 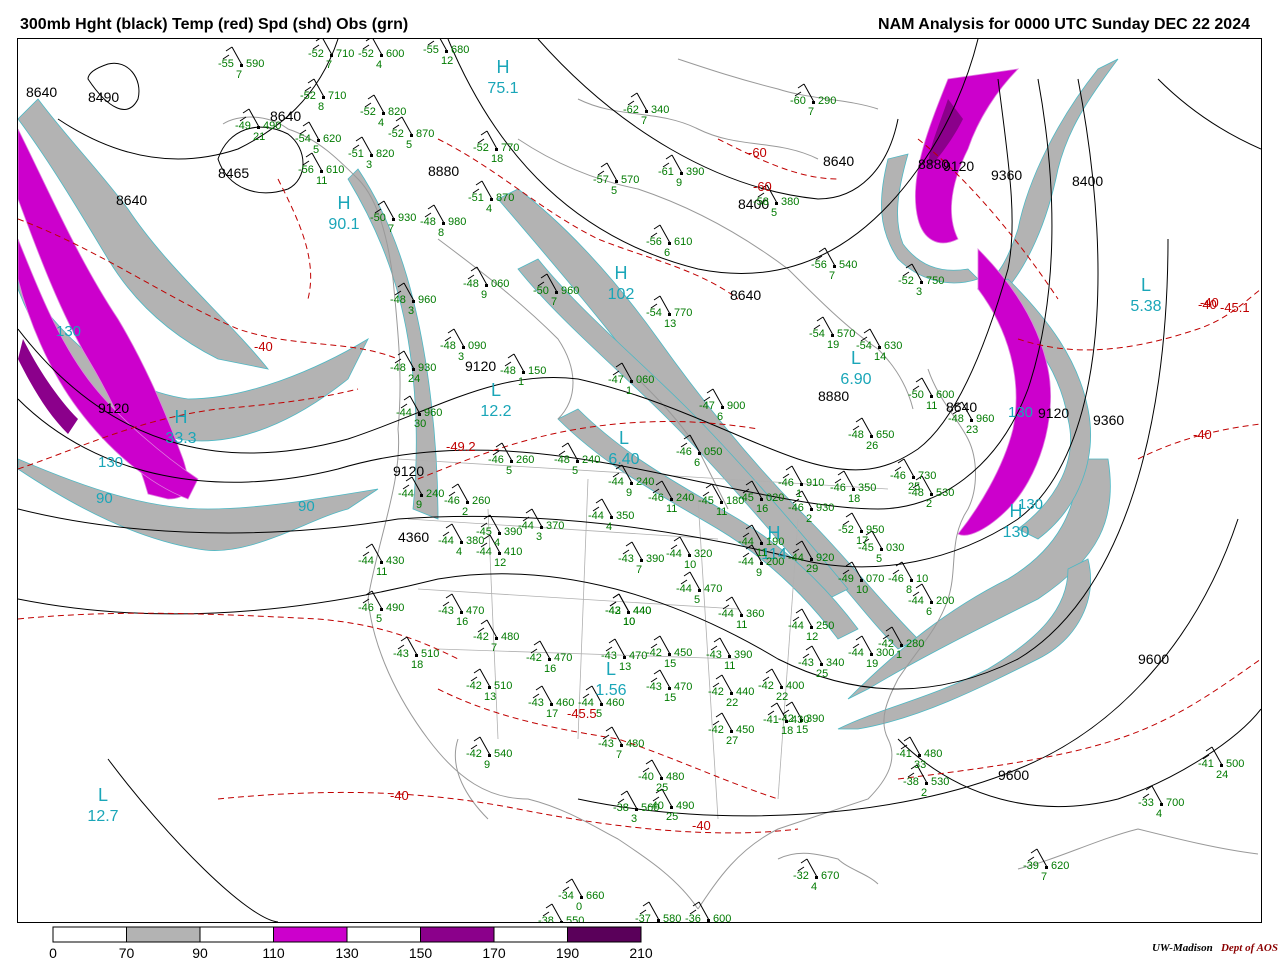 What do you see at coordinates (465, 512) in the screenshot?
I see `obs-dewpoint-depression: 2` at bounding box center [465, 512].